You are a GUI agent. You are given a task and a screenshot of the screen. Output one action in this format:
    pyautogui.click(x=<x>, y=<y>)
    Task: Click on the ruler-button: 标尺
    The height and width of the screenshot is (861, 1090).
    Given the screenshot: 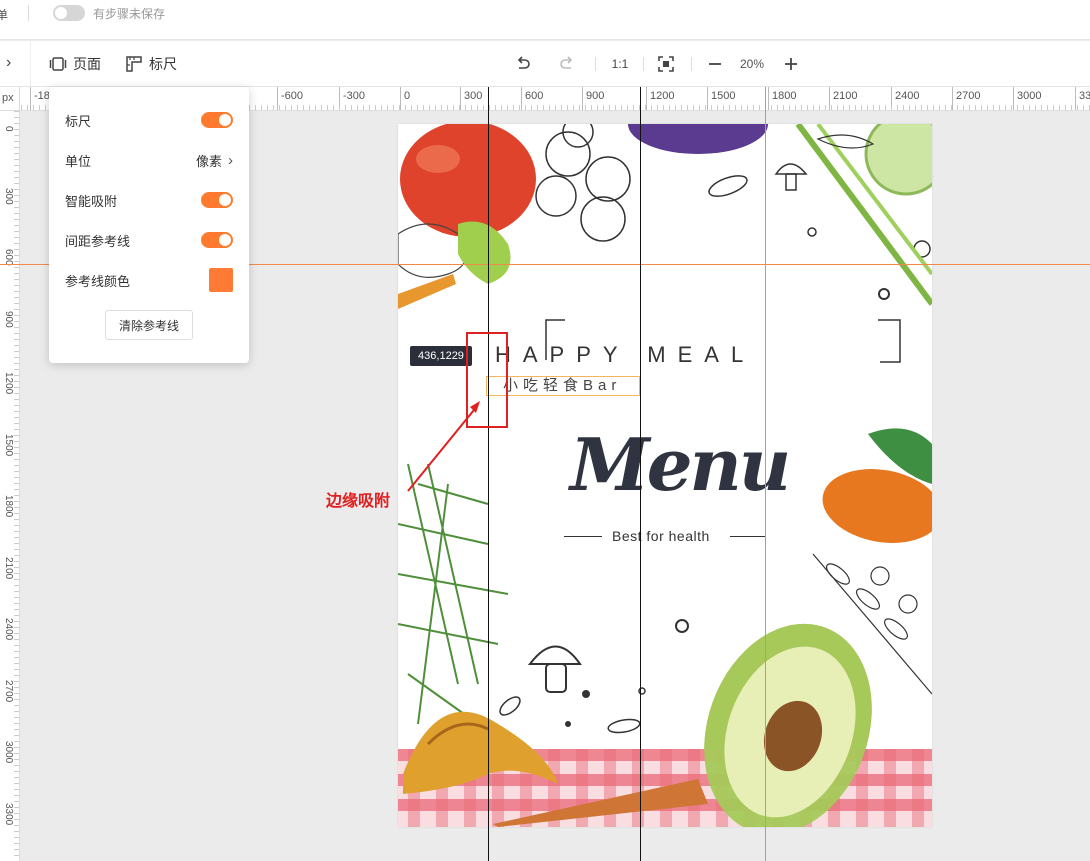 What is the action you would take?
    pyautogui.click(x=151, y=64)
    